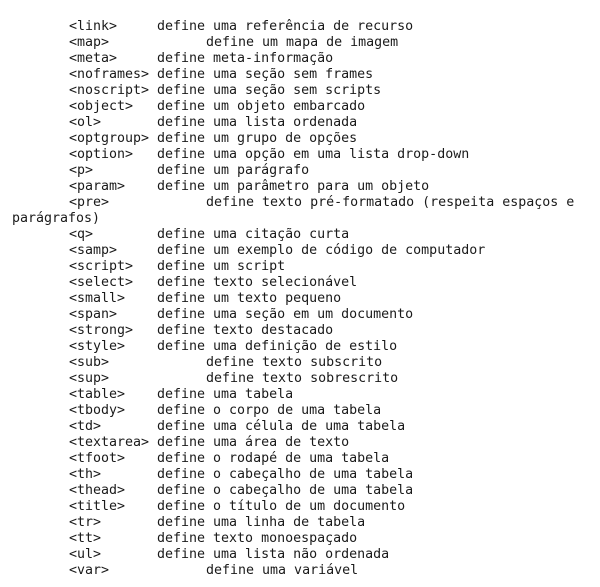 The image size is (600, 587). Describe the element at coordinates (253, 442) in the screenshot. I see `tag-description: define uma área de texto` at that location.